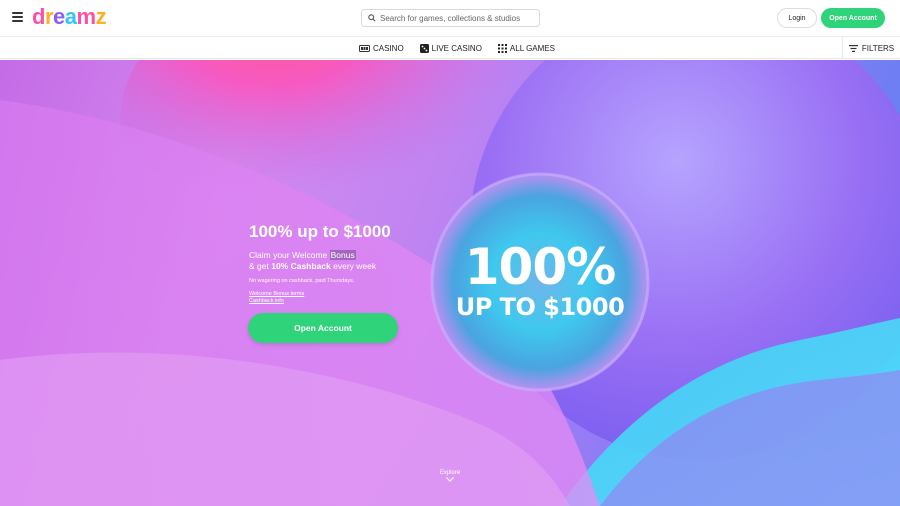 The image size is (900, 506). Describe the element at coordinates (260, 266) in the screenshot. I see `promo-text: & get` at that location.